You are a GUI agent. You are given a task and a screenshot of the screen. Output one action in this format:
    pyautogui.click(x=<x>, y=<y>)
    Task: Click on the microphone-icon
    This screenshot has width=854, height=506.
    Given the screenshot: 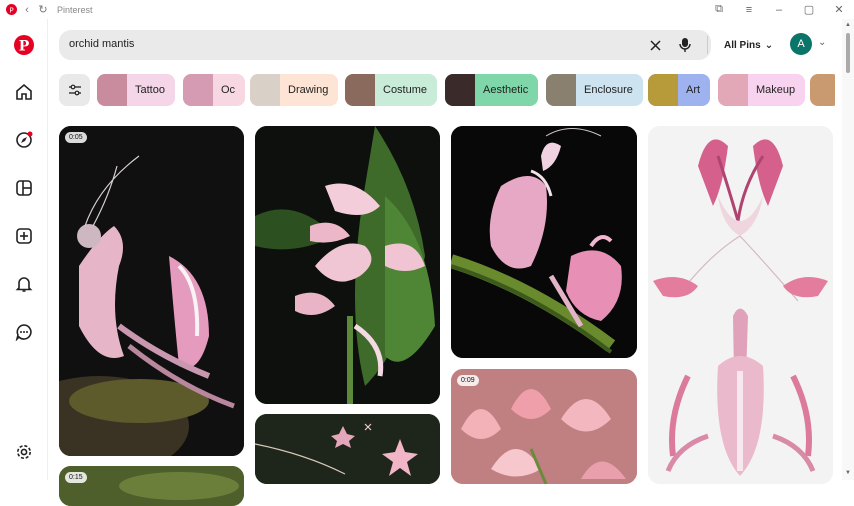 What is the action you would take?
    pyautogui.click(x=685, y=45)
    